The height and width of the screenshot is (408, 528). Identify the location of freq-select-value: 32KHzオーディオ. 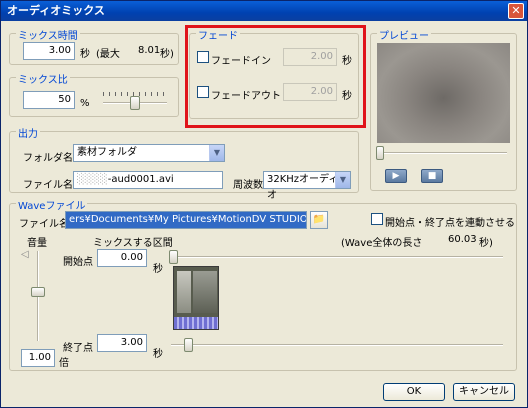
(303, 187).